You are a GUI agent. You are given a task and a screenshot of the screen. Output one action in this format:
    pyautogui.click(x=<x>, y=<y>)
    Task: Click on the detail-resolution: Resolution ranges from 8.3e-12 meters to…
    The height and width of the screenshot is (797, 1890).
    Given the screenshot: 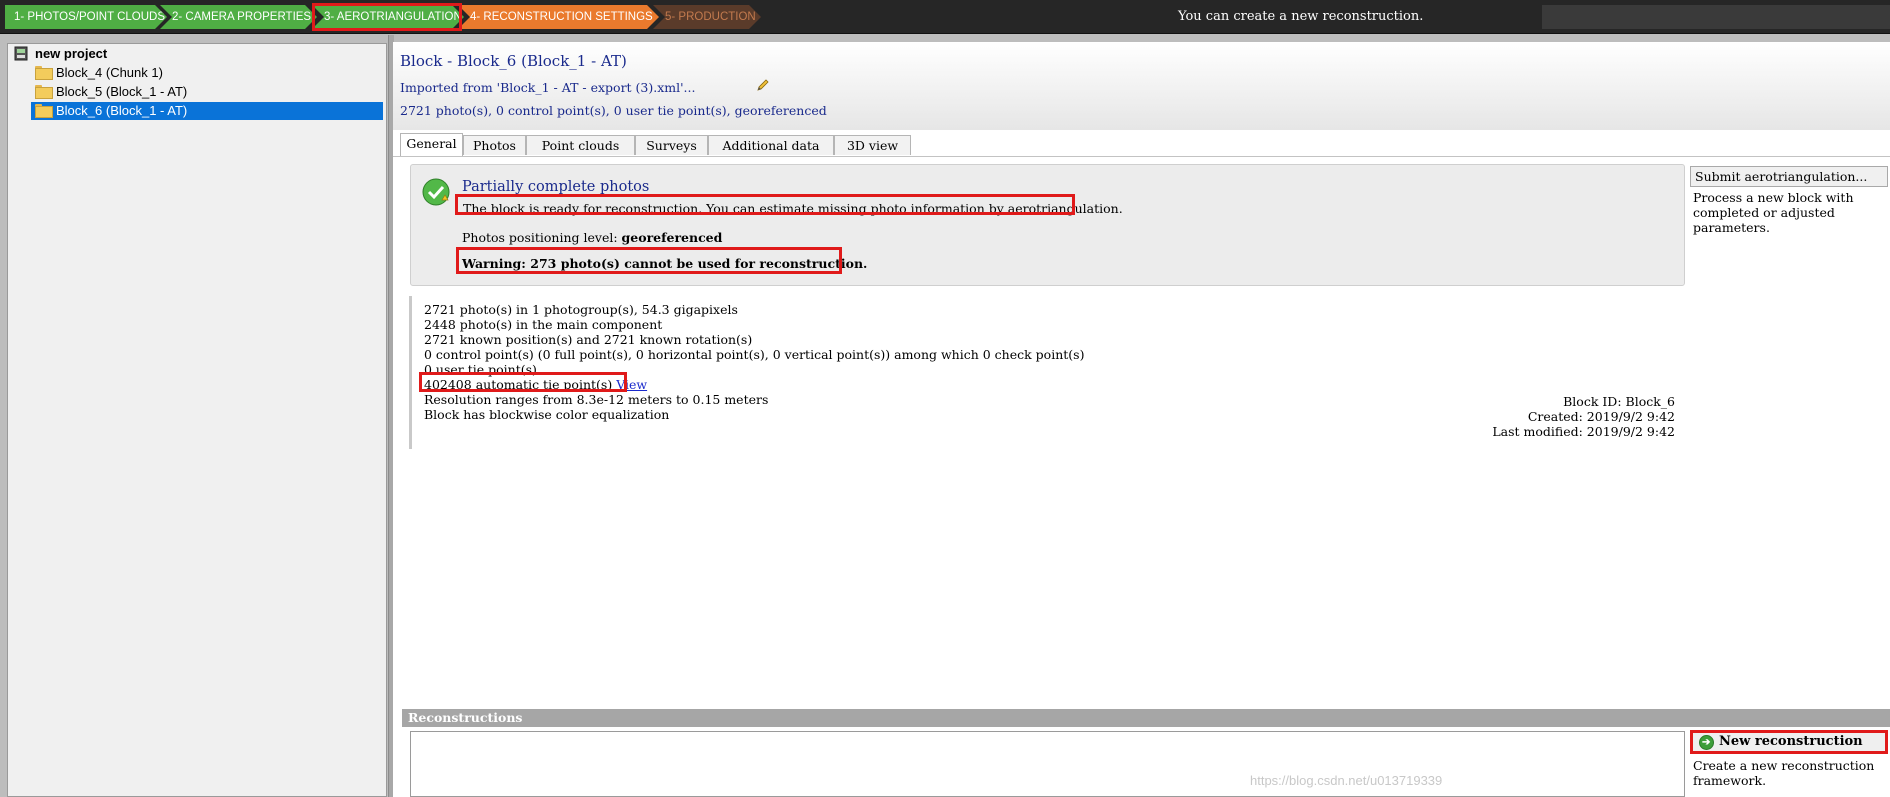 What is the action you would take?
    pyautogui.click(x=596, y=399)
    